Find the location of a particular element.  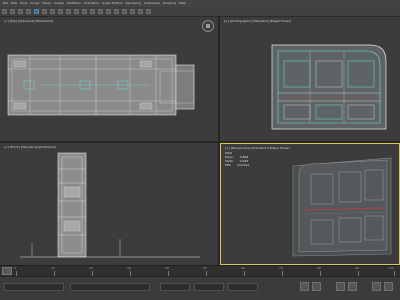

menu-rendering: Rendering is located at coordinates (133, 3).